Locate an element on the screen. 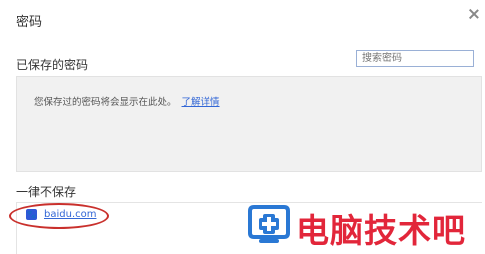  empty-message-text: 您保存过的密码将会显示在此处。 is located at coordinates (105, 102).